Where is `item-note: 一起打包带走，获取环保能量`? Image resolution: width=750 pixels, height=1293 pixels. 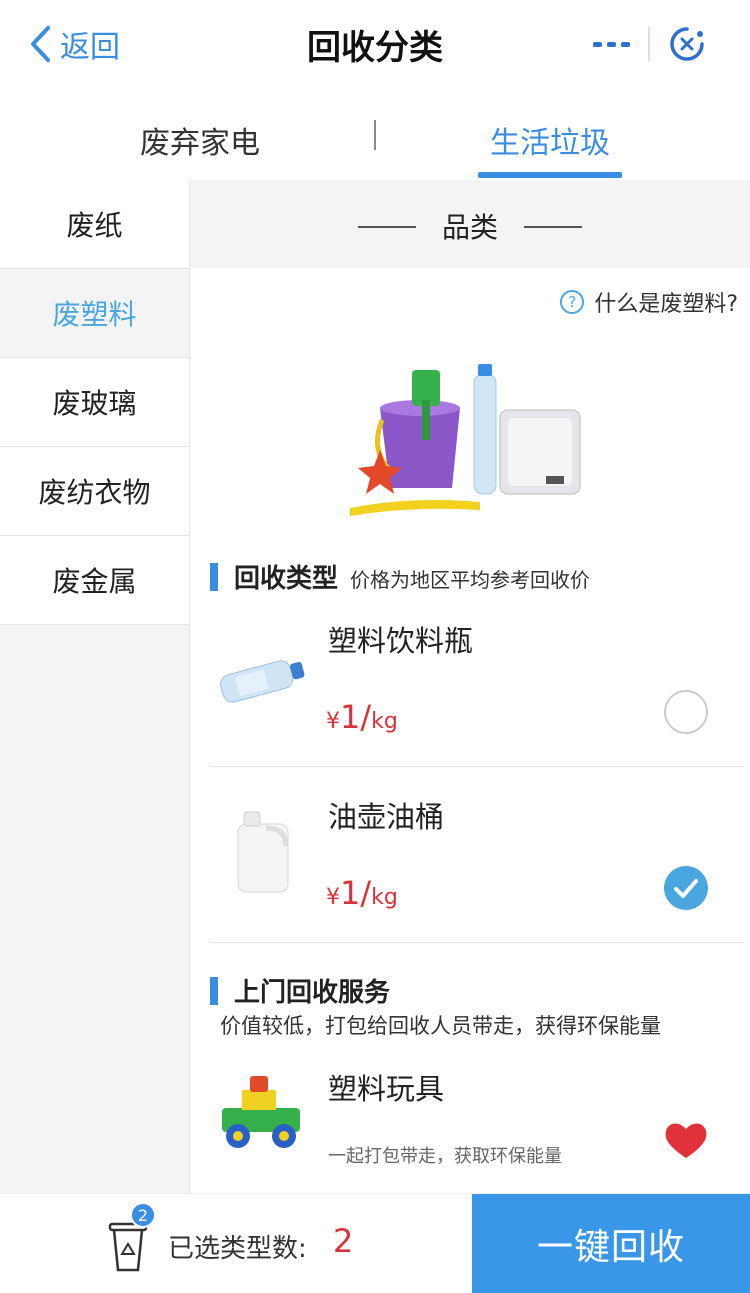 item-note: 一起打包带走，获取环保能量 is located at coordinates (445, 1156).